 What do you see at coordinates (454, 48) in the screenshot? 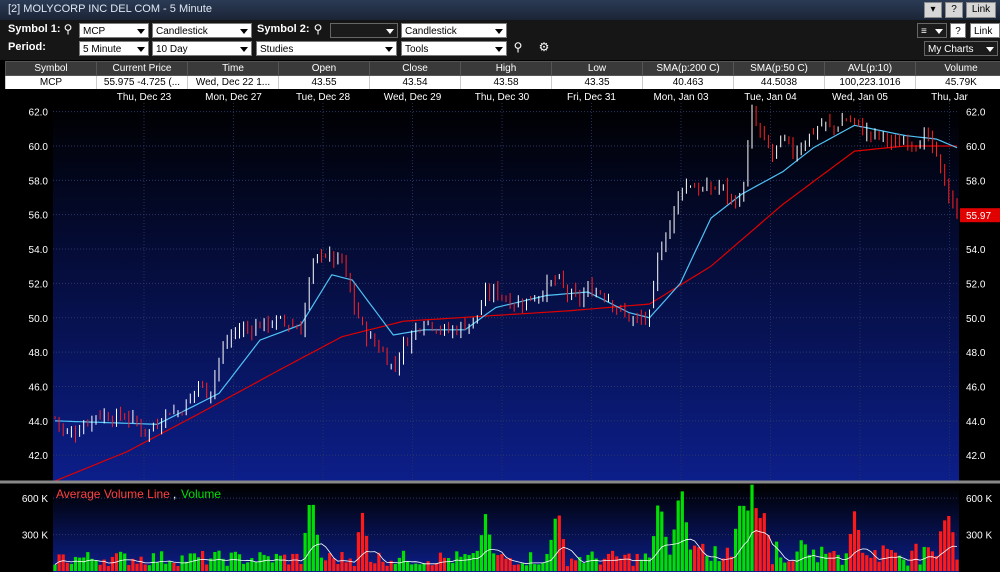
I see `tools-select: Tools` at bounding box center [454, 48].